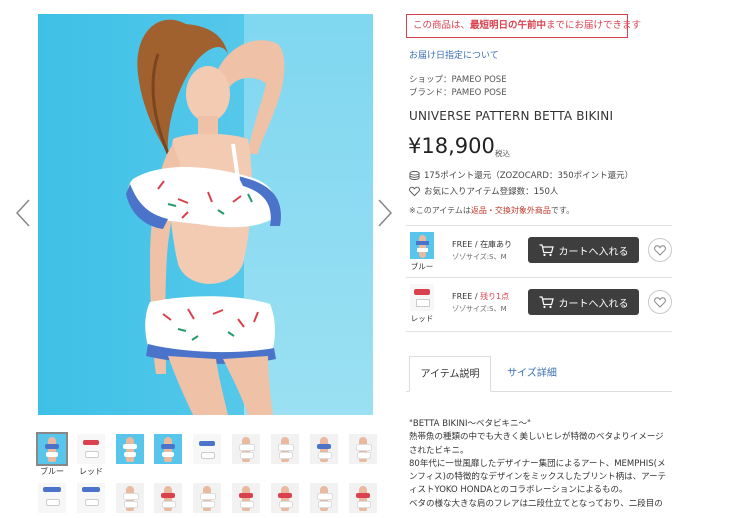 This screenshot has width=750, height=518. Describe the element at coordinates (562, 210) in the screenshot. I see `return-warning-suffix: です。` at that location.